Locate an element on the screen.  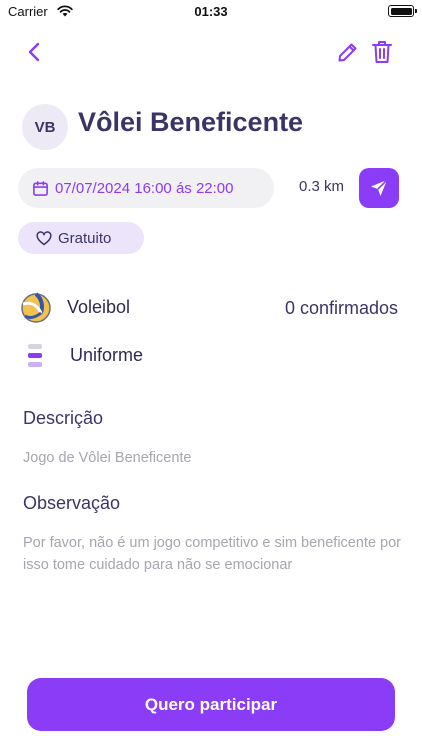
directions-button is located at coordinates (379, 188).